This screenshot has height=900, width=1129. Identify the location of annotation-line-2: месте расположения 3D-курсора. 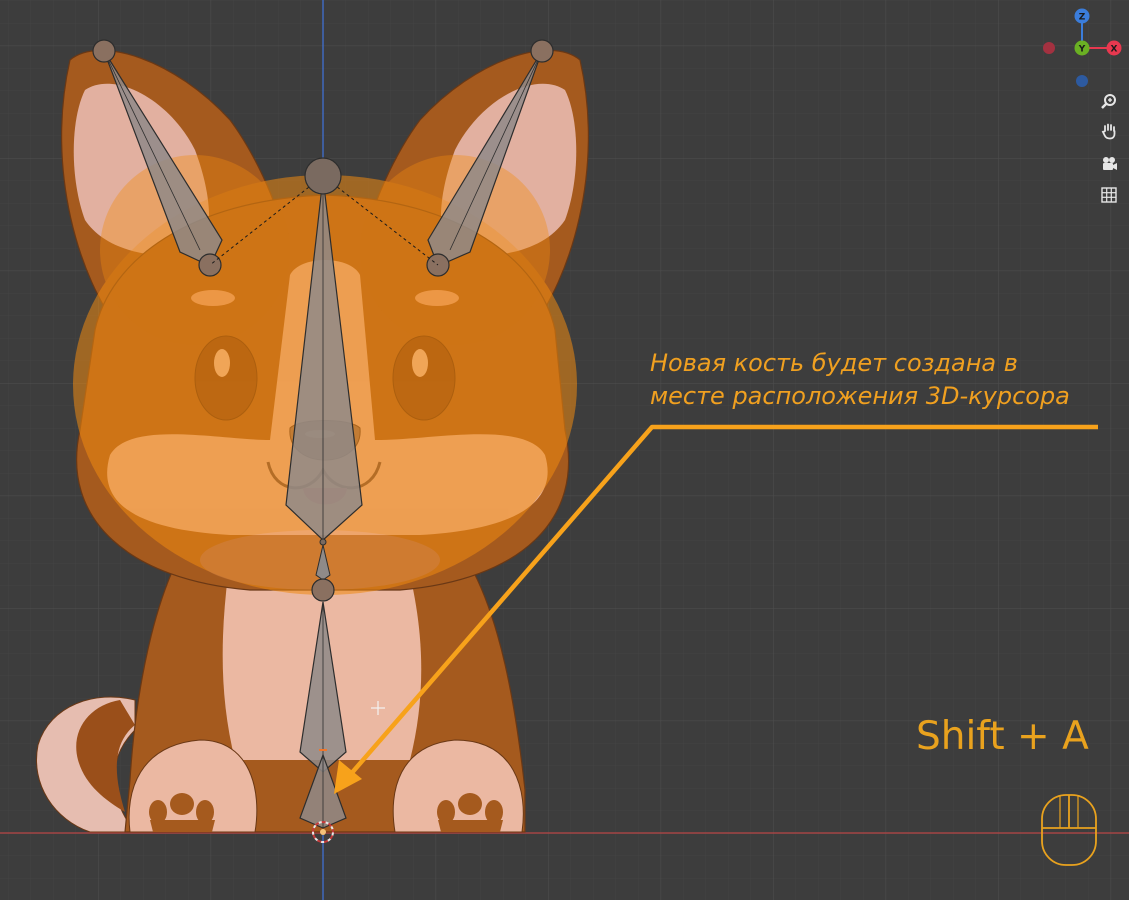
(860, 396).